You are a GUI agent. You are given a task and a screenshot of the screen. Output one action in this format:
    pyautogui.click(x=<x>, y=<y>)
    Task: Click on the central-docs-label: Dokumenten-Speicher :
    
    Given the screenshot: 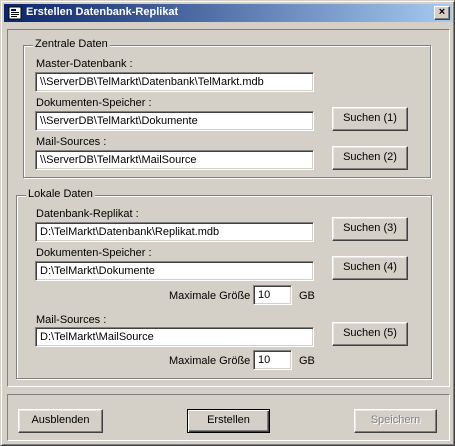 What is the action you would take?
    pyautogui.click(x=94, y=103)
    